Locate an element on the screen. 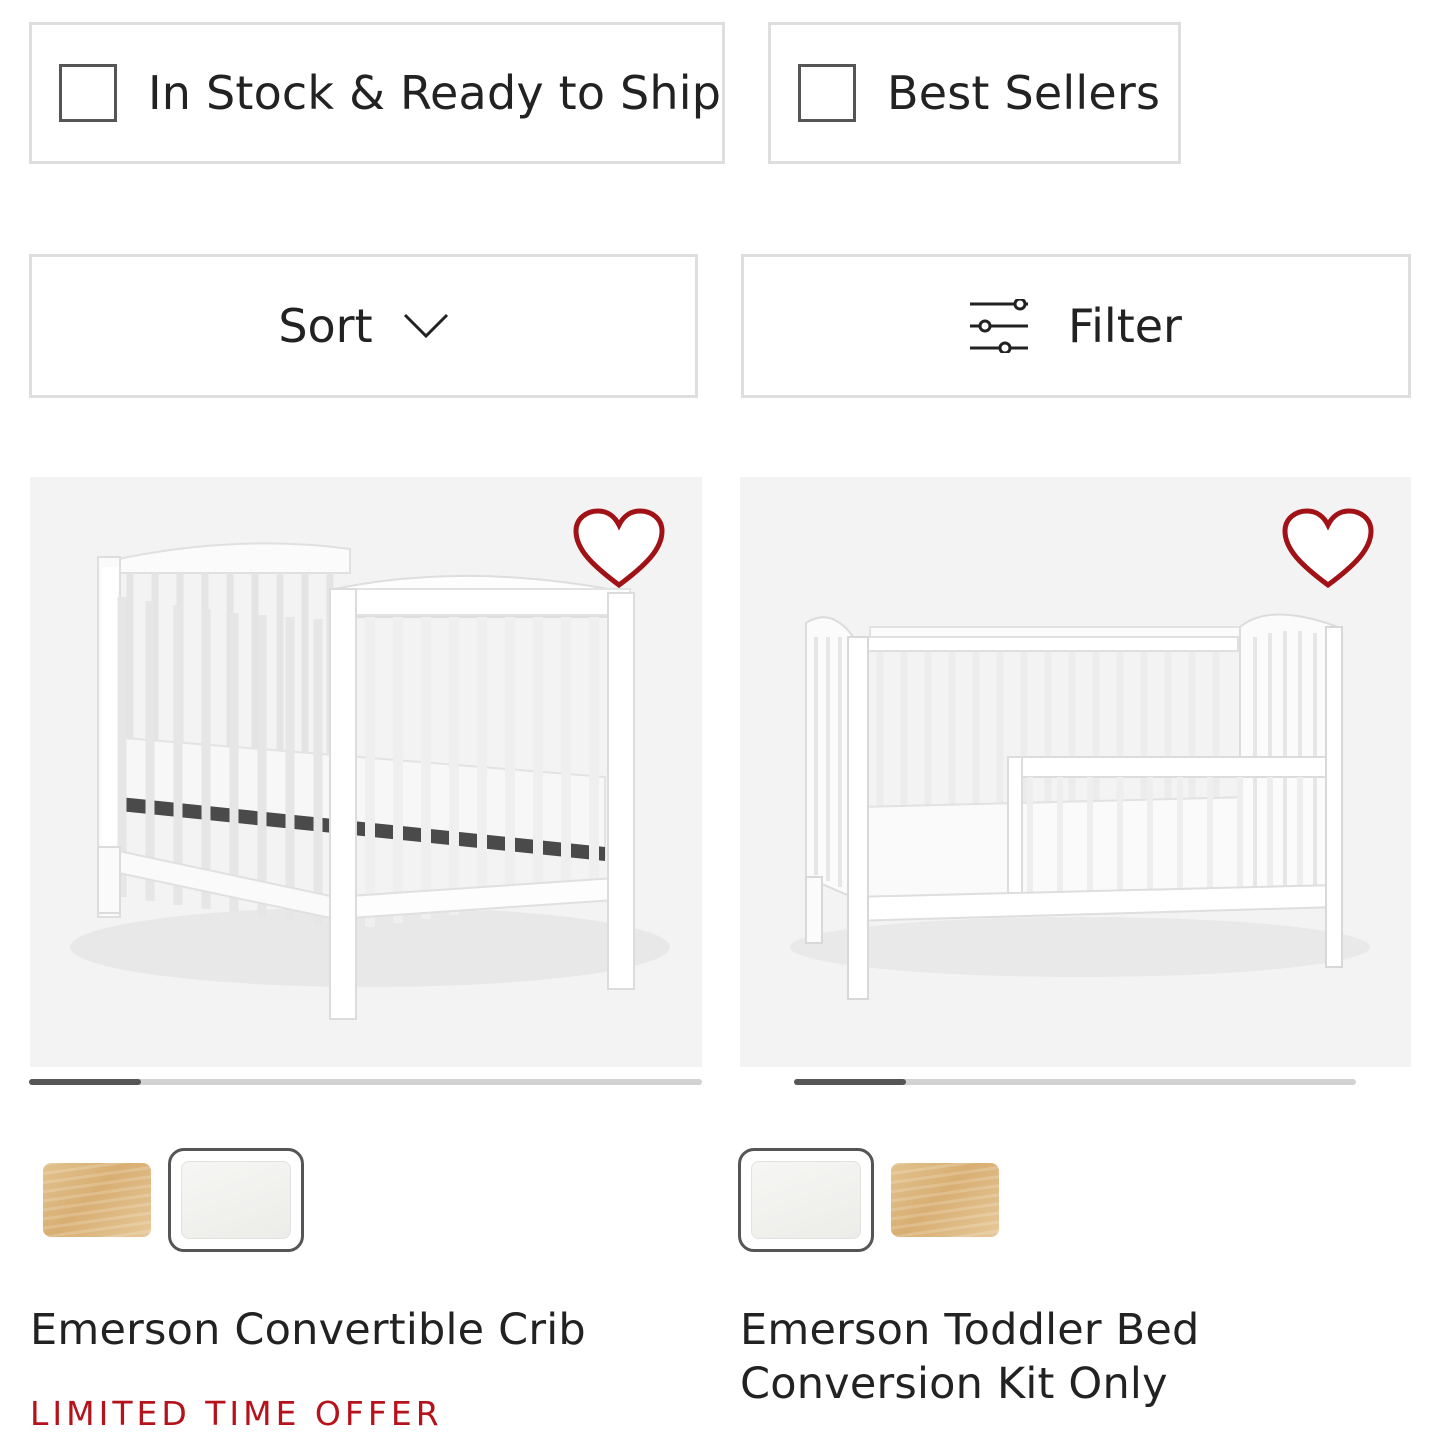 This screenshot has width=1440, height=1433. sliders-icon is located at coordinates (999, 326).